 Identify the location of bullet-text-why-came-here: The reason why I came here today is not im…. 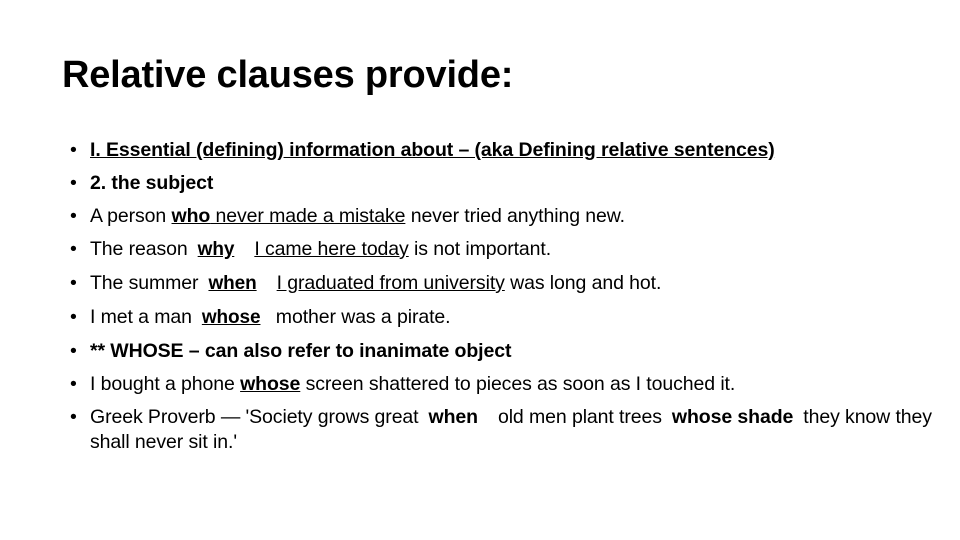
(516, 250).